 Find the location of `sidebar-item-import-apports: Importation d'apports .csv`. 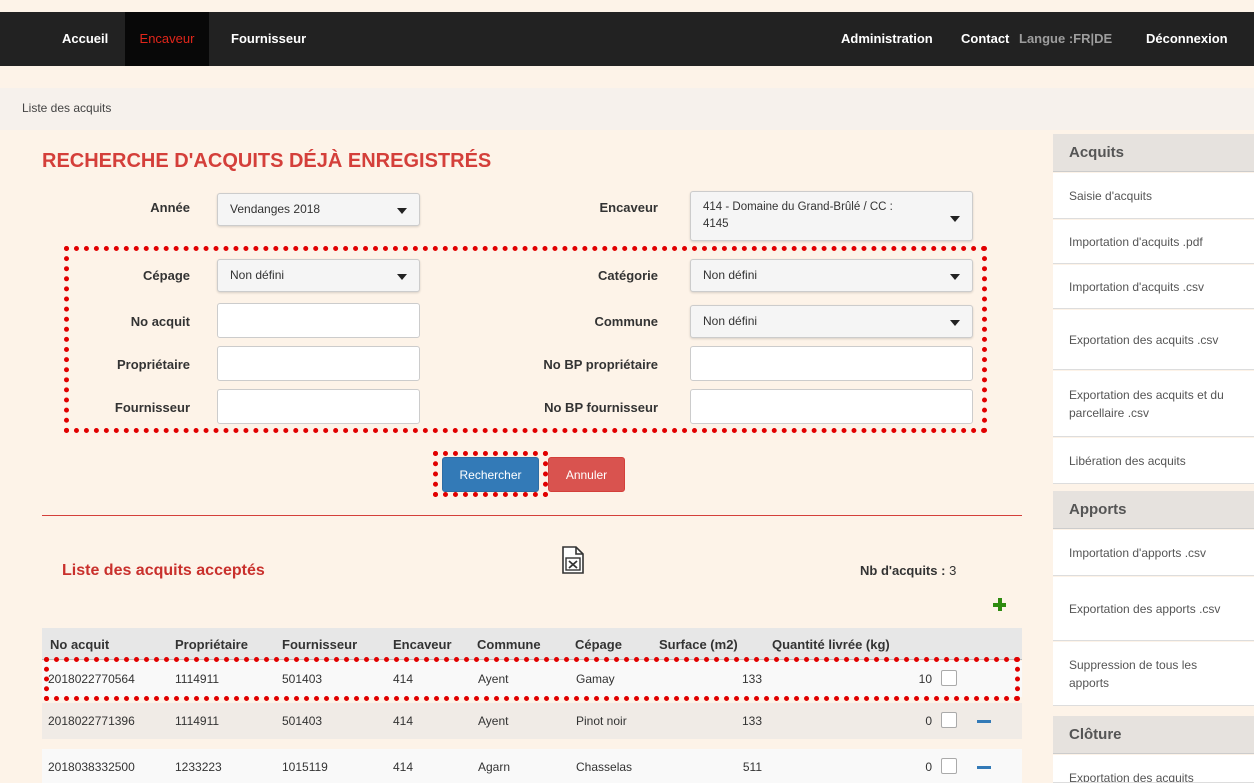

sidebar-item-import-apports: Importation d'apports .csv is located at coordinates (1153, 553).